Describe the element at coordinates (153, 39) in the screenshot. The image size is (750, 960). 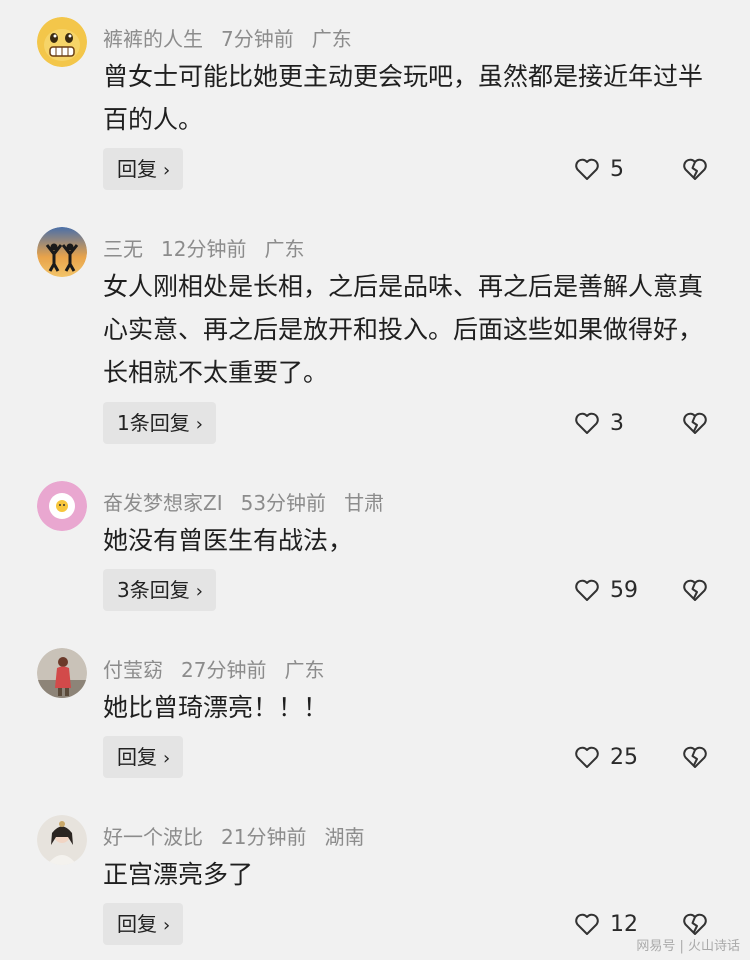
I see `username: 裤裤的人生` at that location.